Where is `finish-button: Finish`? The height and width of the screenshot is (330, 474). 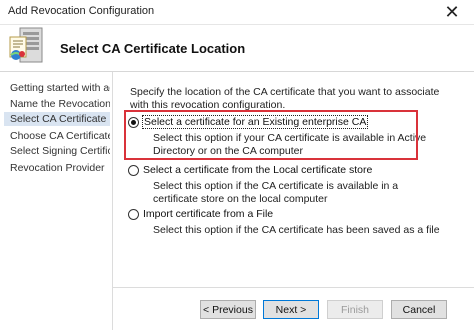 finish-button: Finish is located at coordinates (355, 309).